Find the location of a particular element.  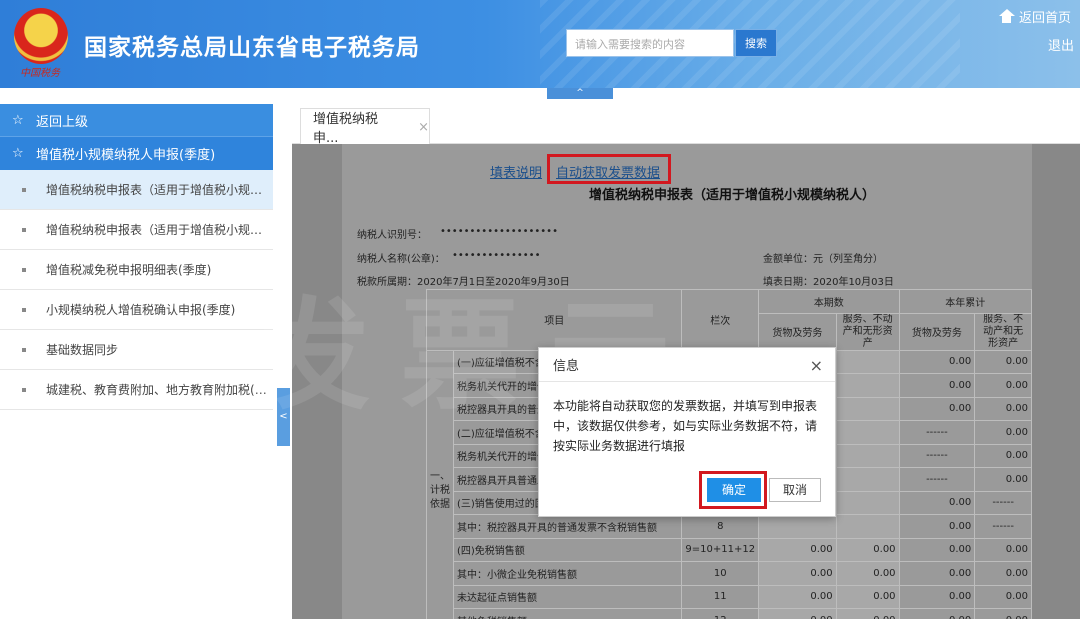

cancel-button: 取消 is located at coordinates (795, 490).